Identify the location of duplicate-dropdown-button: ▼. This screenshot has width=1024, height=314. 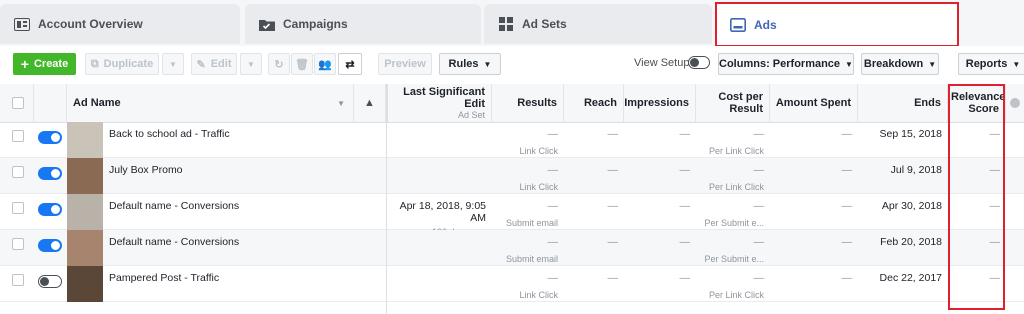
(173, 64).